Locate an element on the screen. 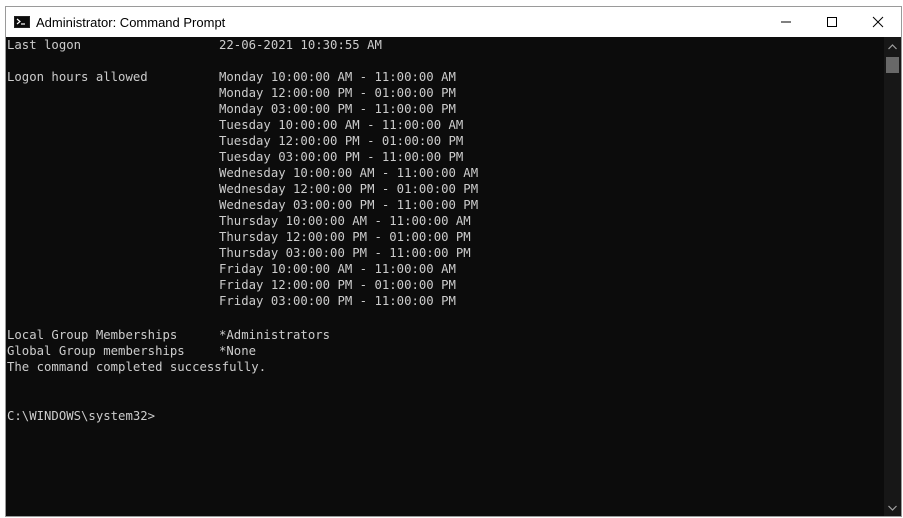 This screenshot has width=903, height=518. window-title: Administrator: Command Prompt is located at coordinates (131, 22).